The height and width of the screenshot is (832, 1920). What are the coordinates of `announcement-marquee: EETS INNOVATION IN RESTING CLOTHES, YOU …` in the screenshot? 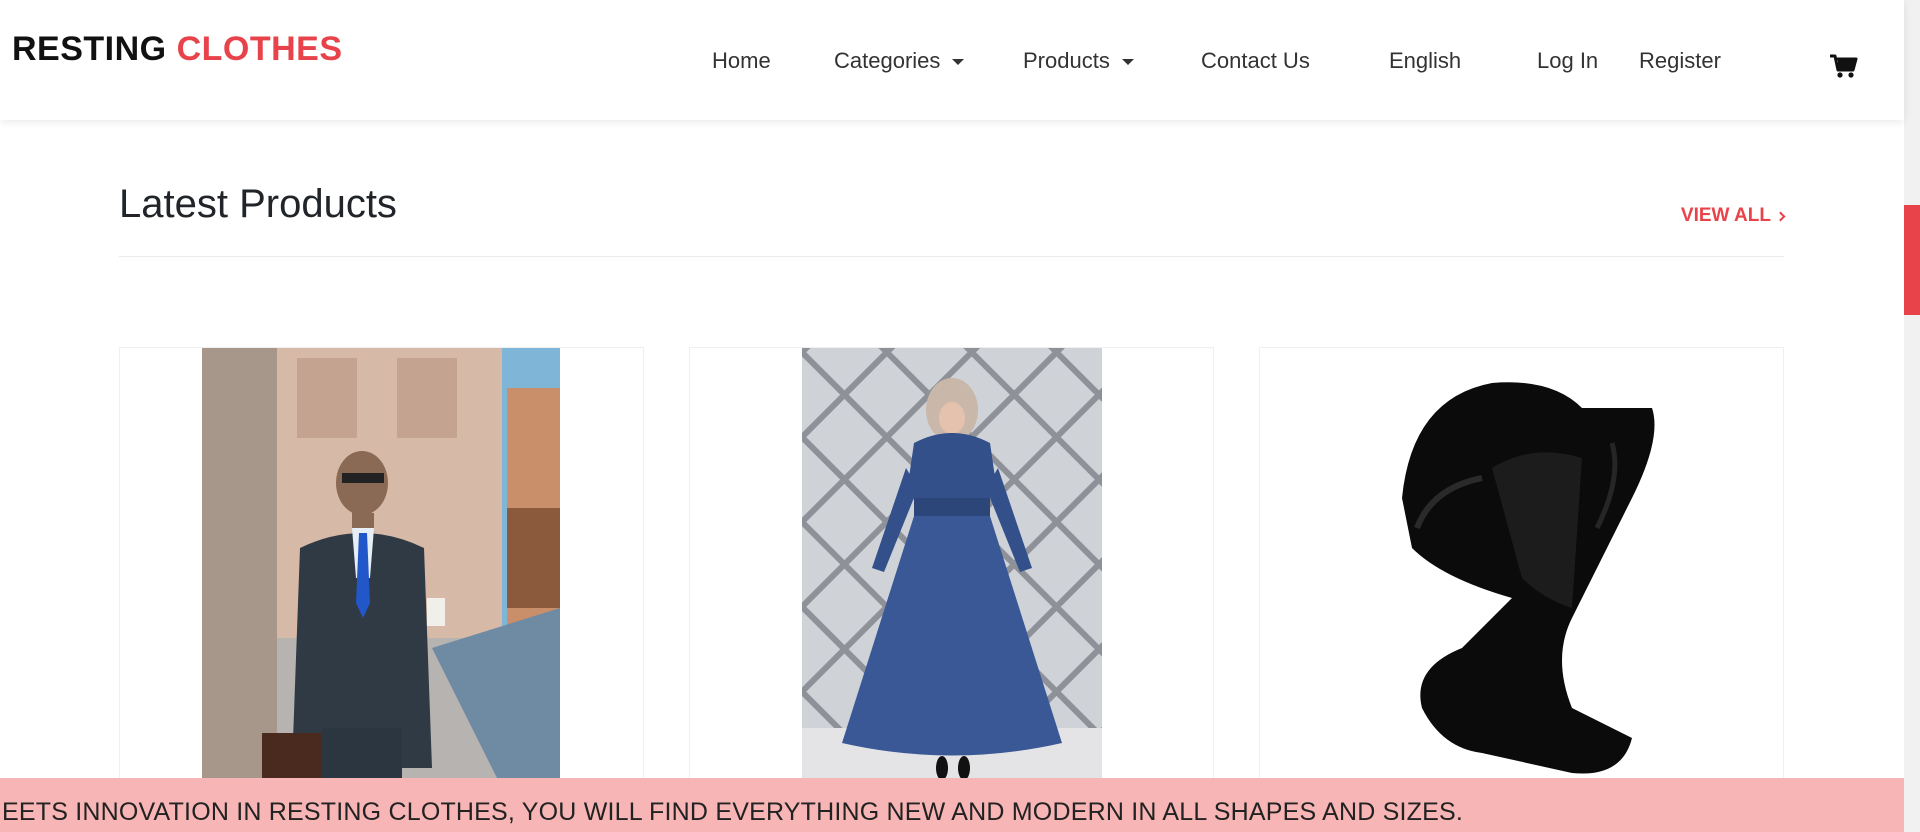 It's located at (952, 805).